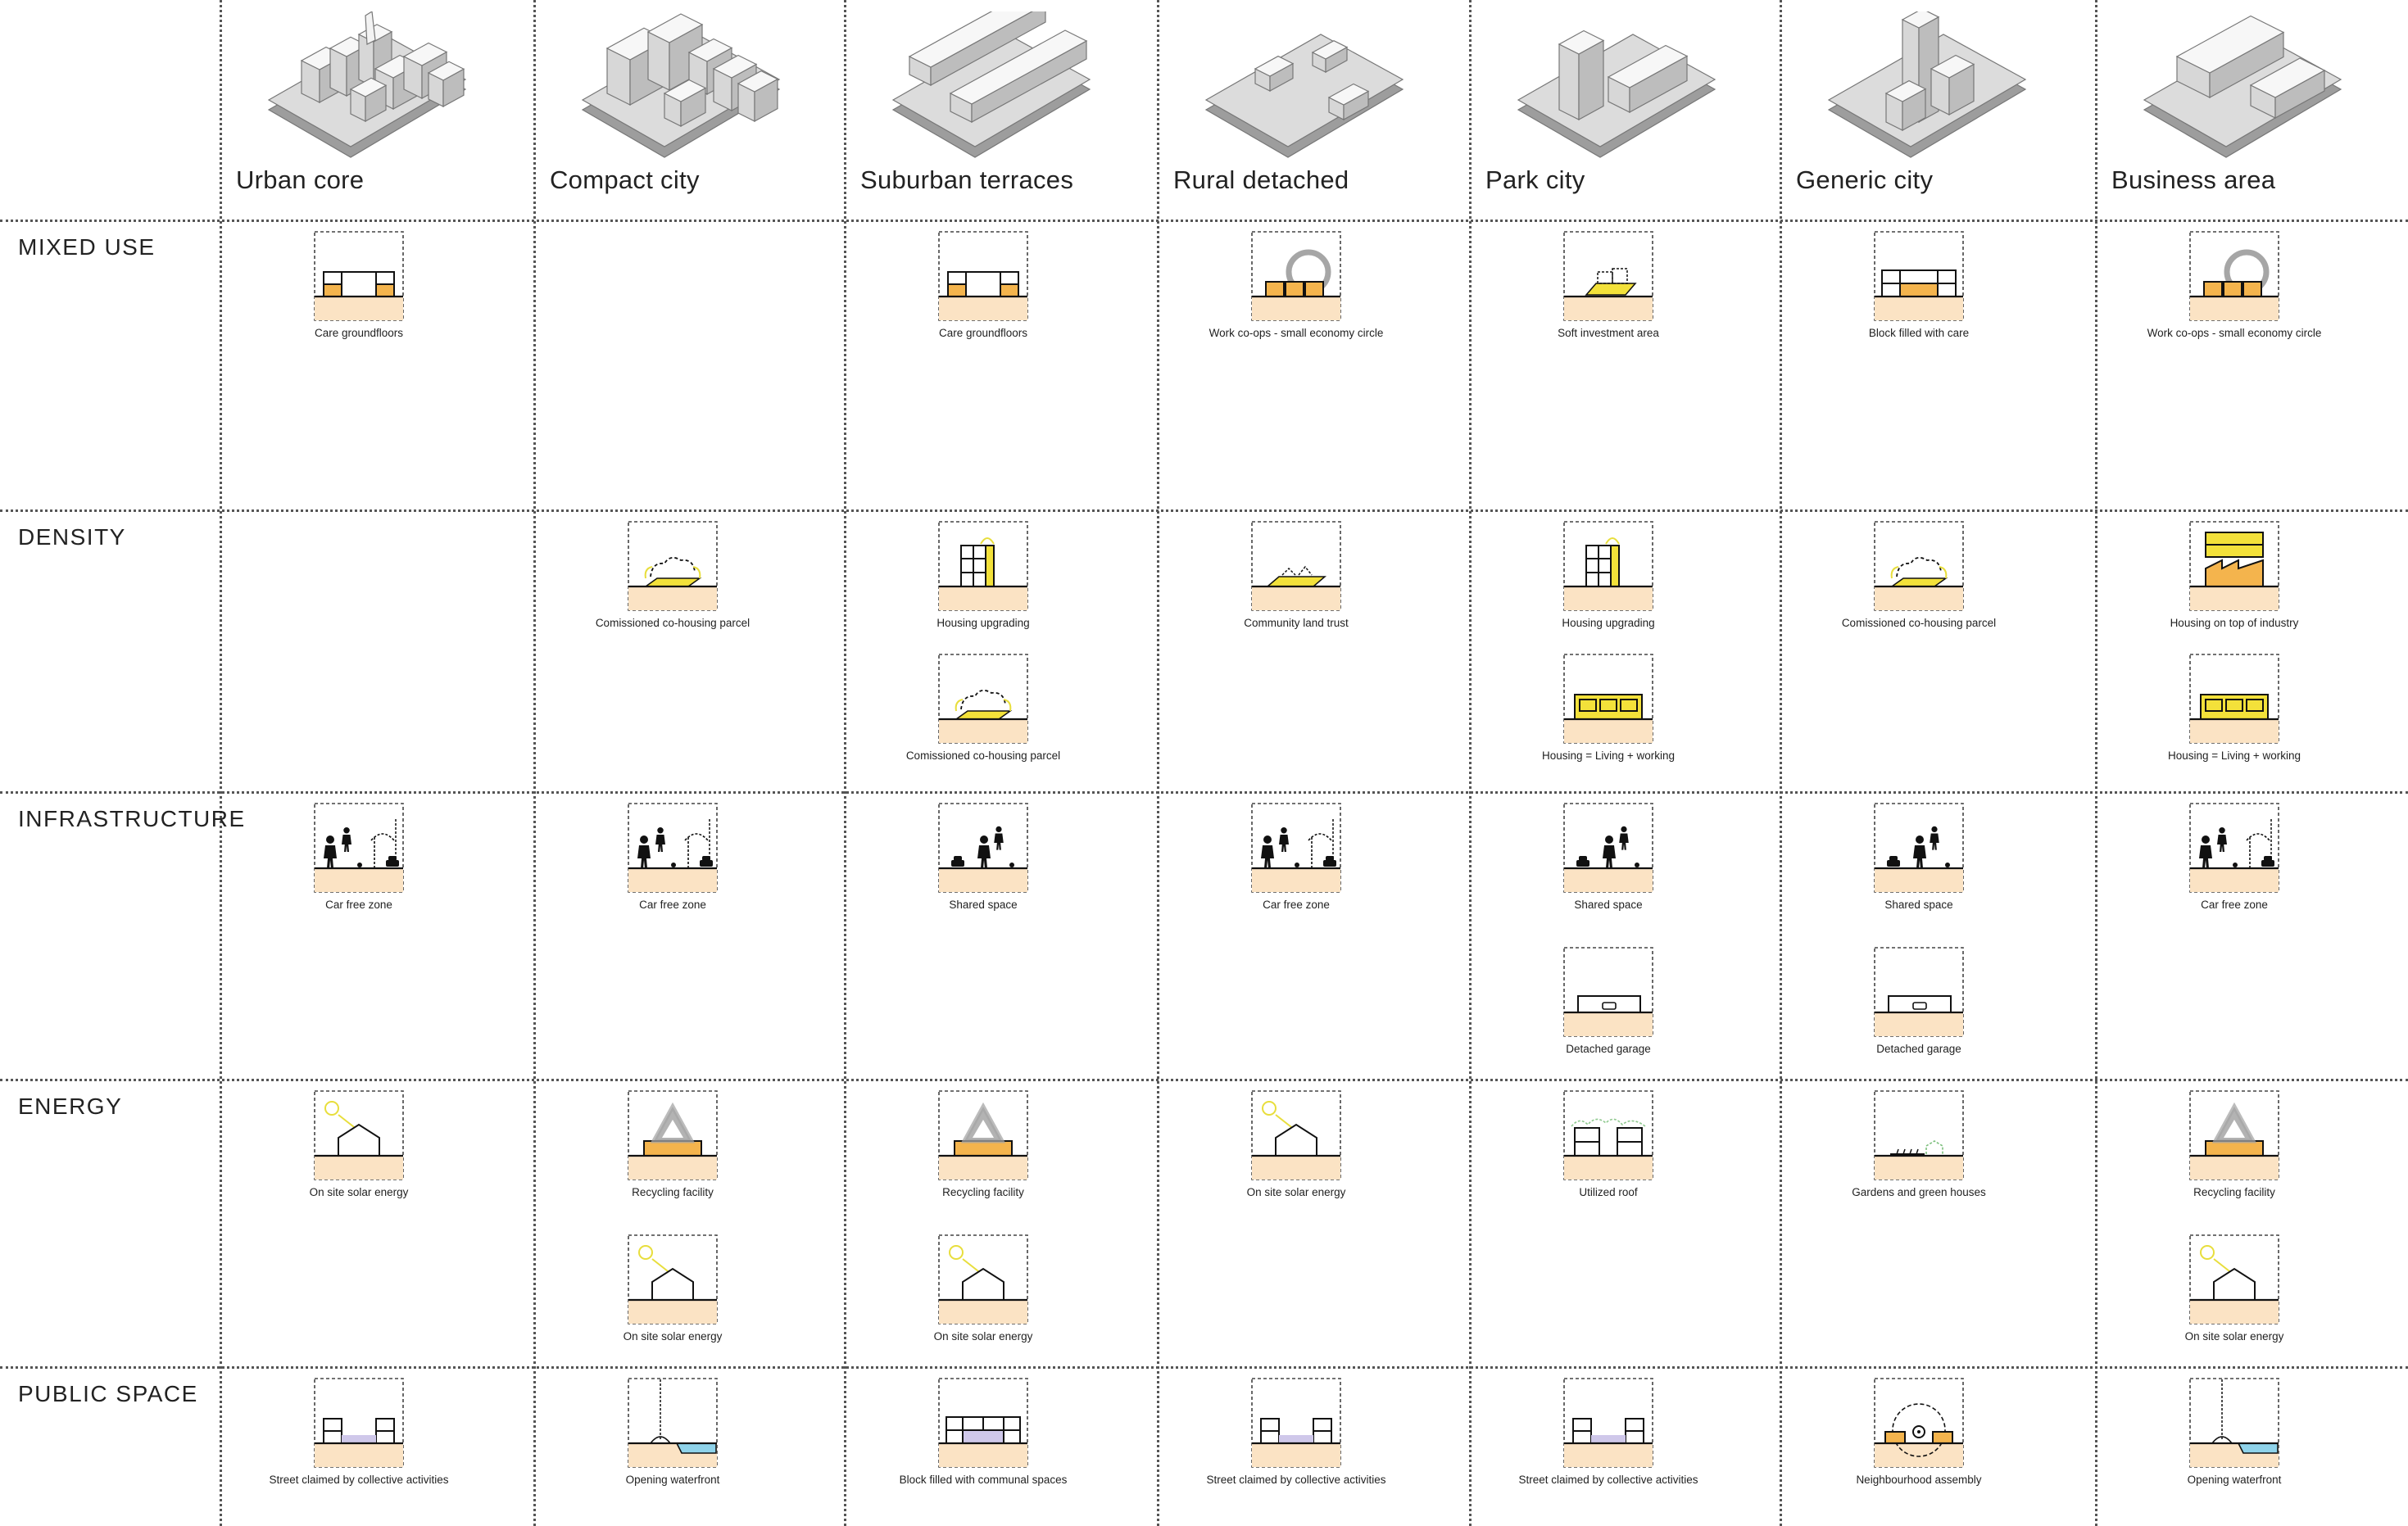  I want to click on row-label-public-space: PUBLIC SPACE, so click(108, 1393).